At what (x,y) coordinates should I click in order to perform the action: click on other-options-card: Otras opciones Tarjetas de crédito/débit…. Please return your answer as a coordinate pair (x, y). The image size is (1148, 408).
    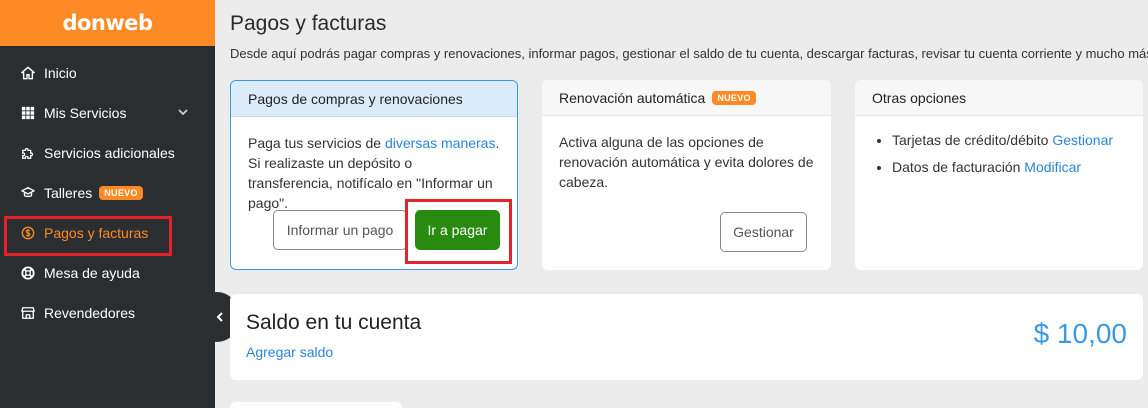
    Looking at the image, I should click on (999, 175).